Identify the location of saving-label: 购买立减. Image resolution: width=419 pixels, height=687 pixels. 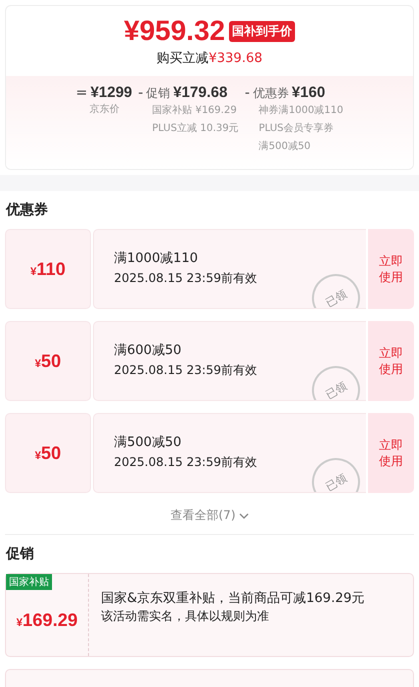
(182, 58).